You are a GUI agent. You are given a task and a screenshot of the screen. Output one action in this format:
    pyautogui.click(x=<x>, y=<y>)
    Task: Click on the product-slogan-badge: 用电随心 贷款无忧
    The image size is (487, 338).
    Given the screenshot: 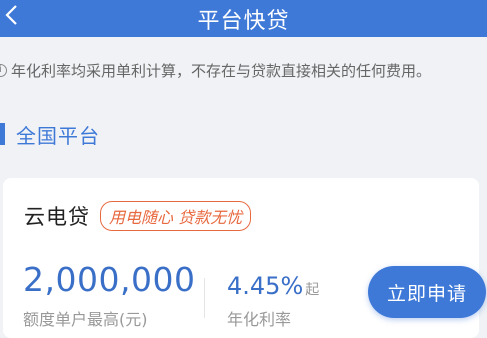 What is the action you would take?
    pyautogui.click(x=176, y=216)
    